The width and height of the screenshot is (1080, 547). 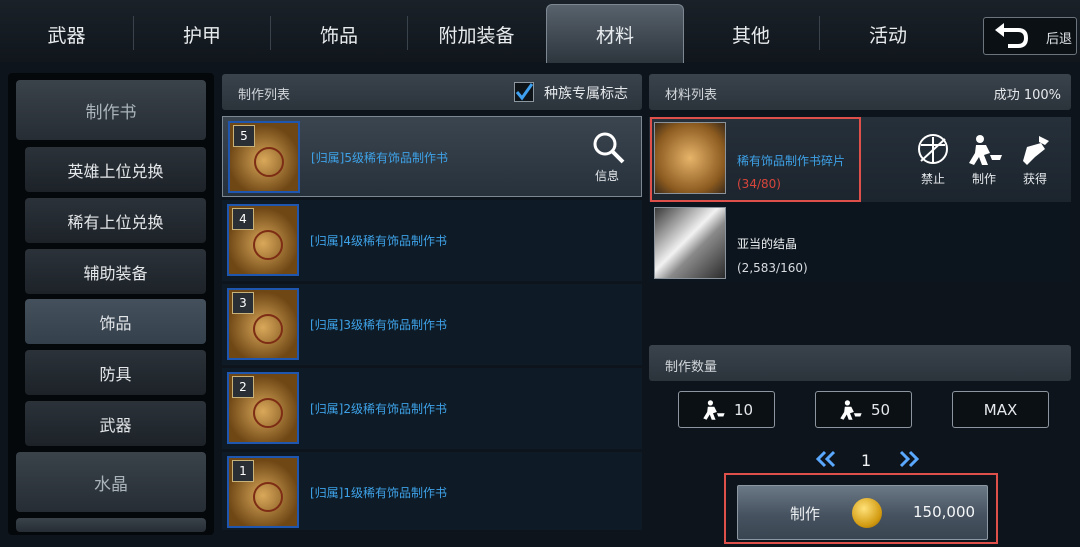 What do you see at coordinates (607, 176) in the screenshot?
I see `info-label: 信息` at bounding box center [607, 176].